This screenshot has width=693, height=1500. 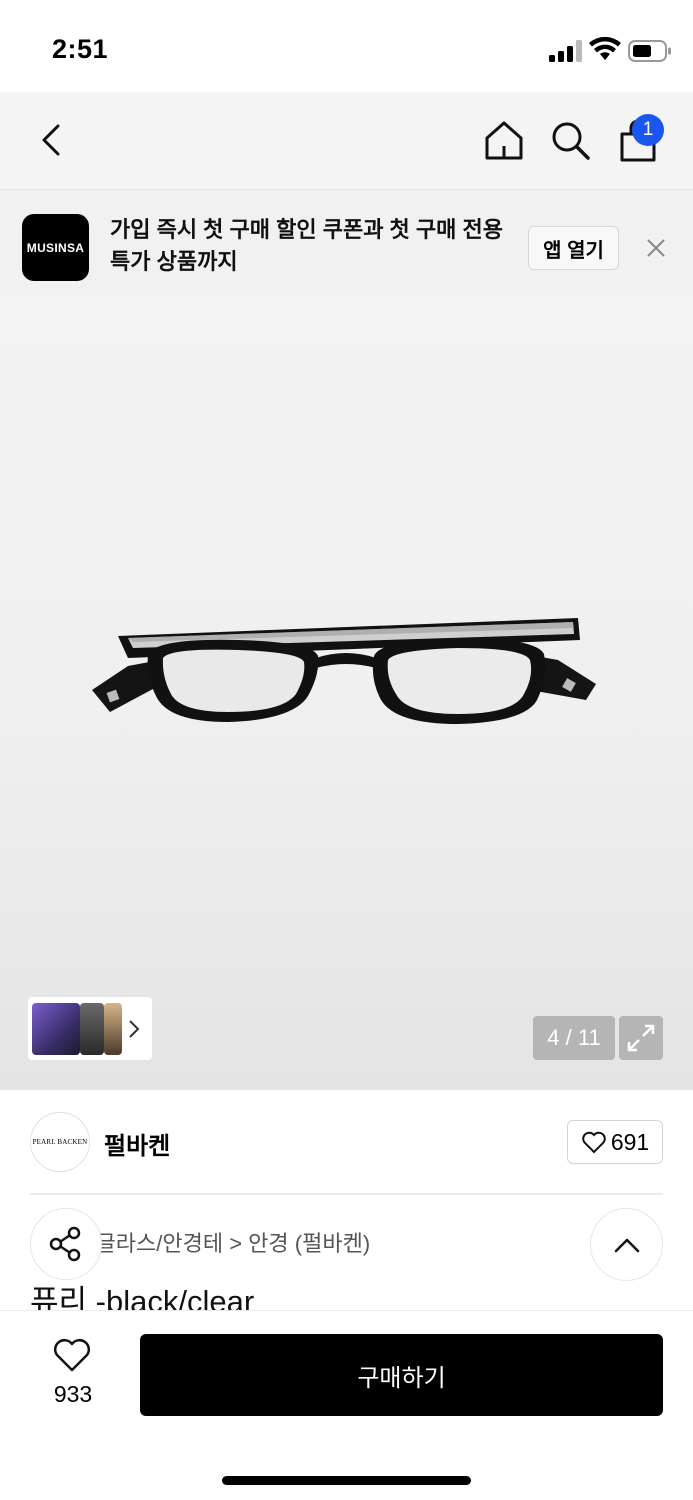 I want to click on musinsa-logo: MUSINSA, so click(x=55, y=247).